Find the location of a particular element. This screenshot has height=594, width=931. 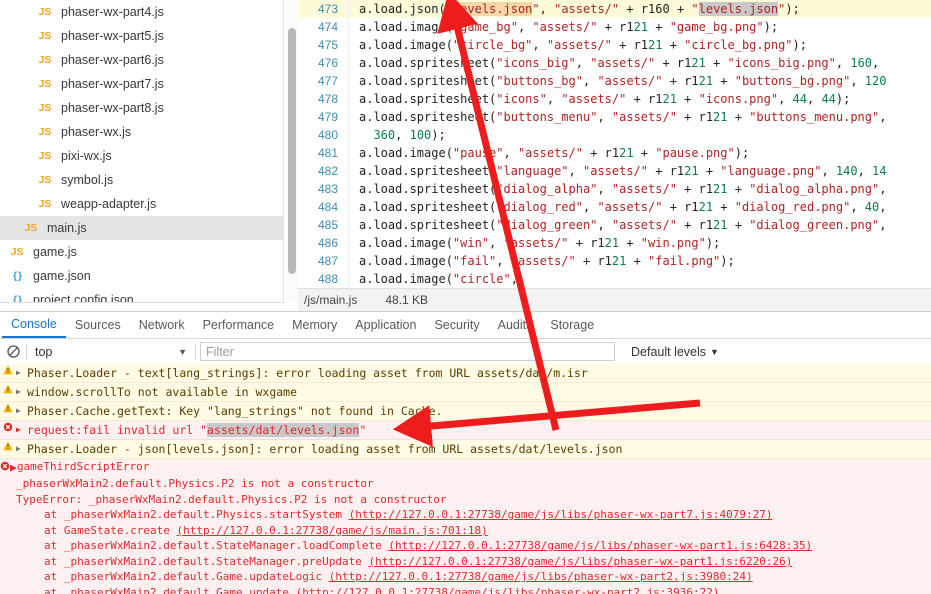

file-tree-item: JSphaser-wx-part4.js is located at coordinates (142, 12).